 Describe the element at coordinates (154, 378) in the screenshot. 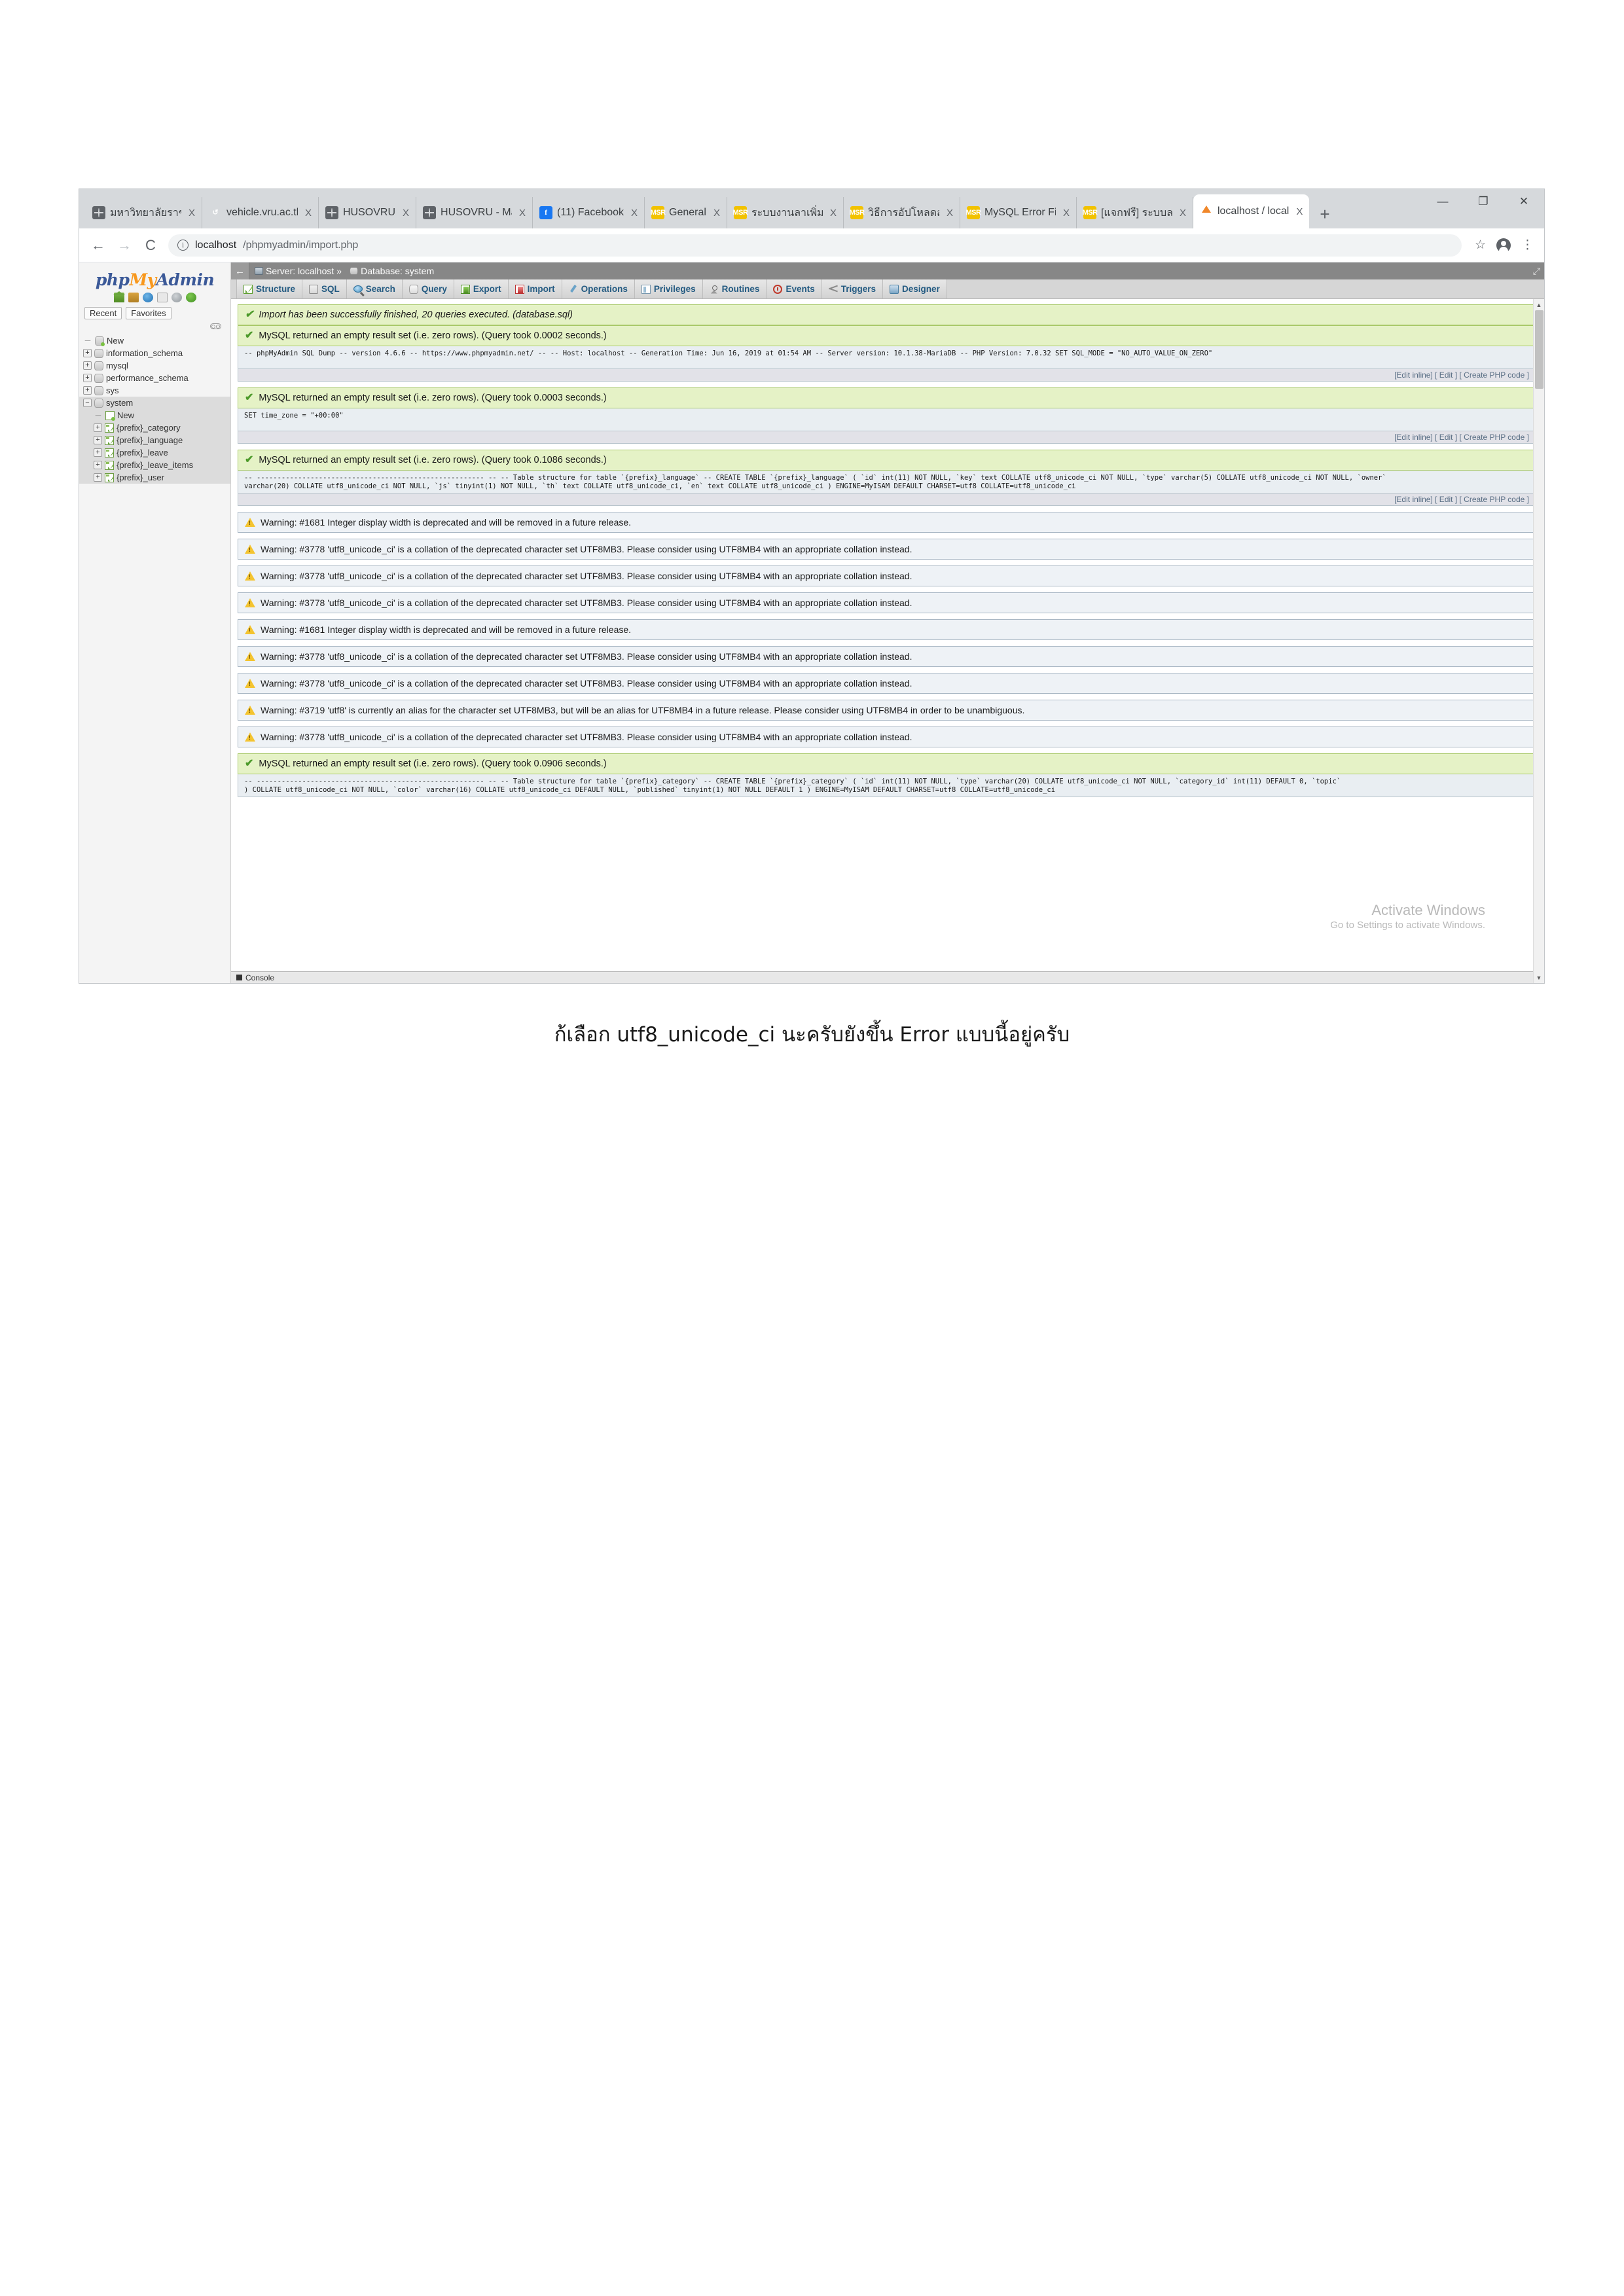

I see `tree-item-performance-schema: + performance_schema` at that location.